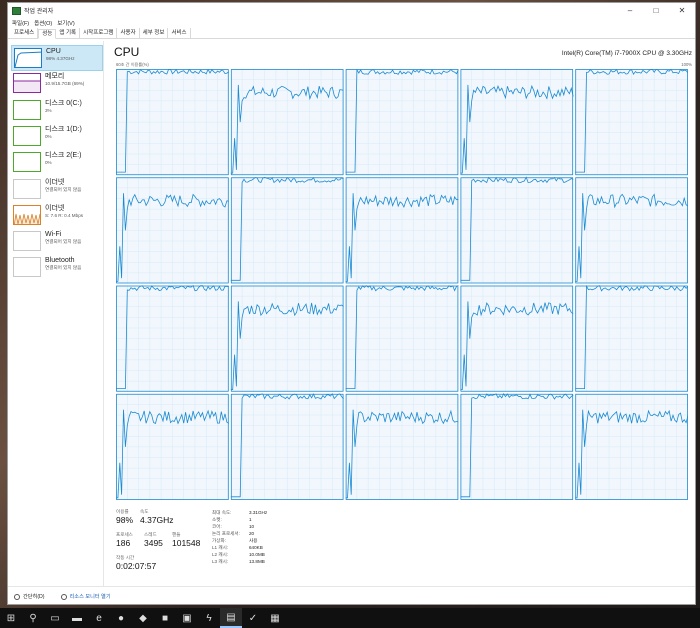 The image size is (700, 628). What do you see at coordinates (272, 519) in the screenshot?
I see `detail-row: 소켓: 1` at bounding box center [272, 519].